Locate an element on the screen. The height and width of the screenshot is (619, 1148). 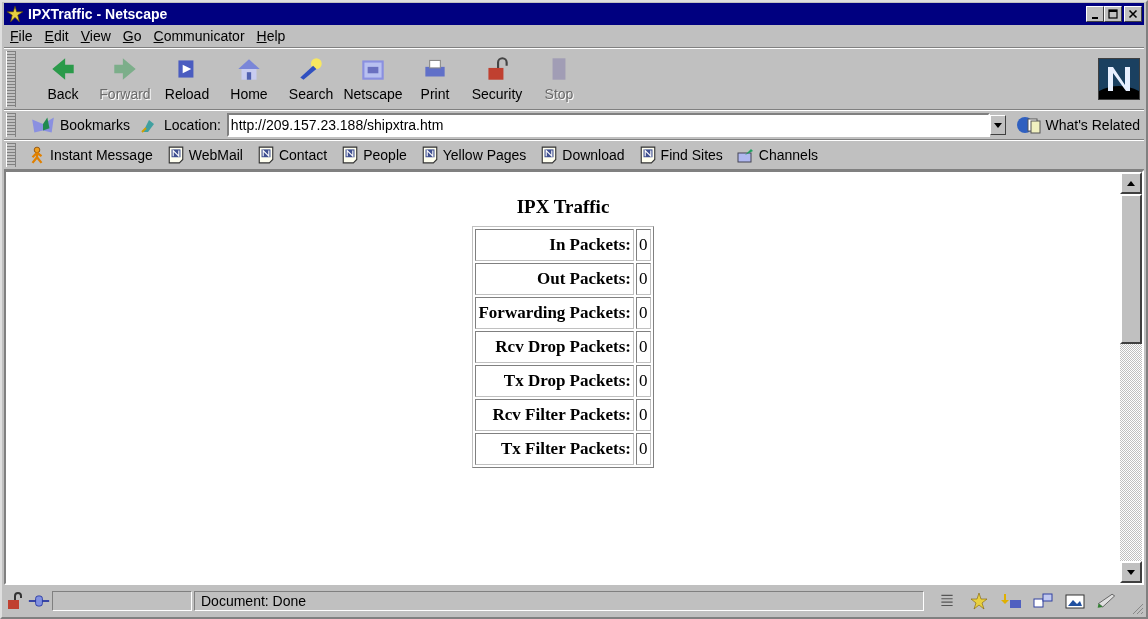
personal-bar-link: Yellow Pages is located at coordinates (473, 155).